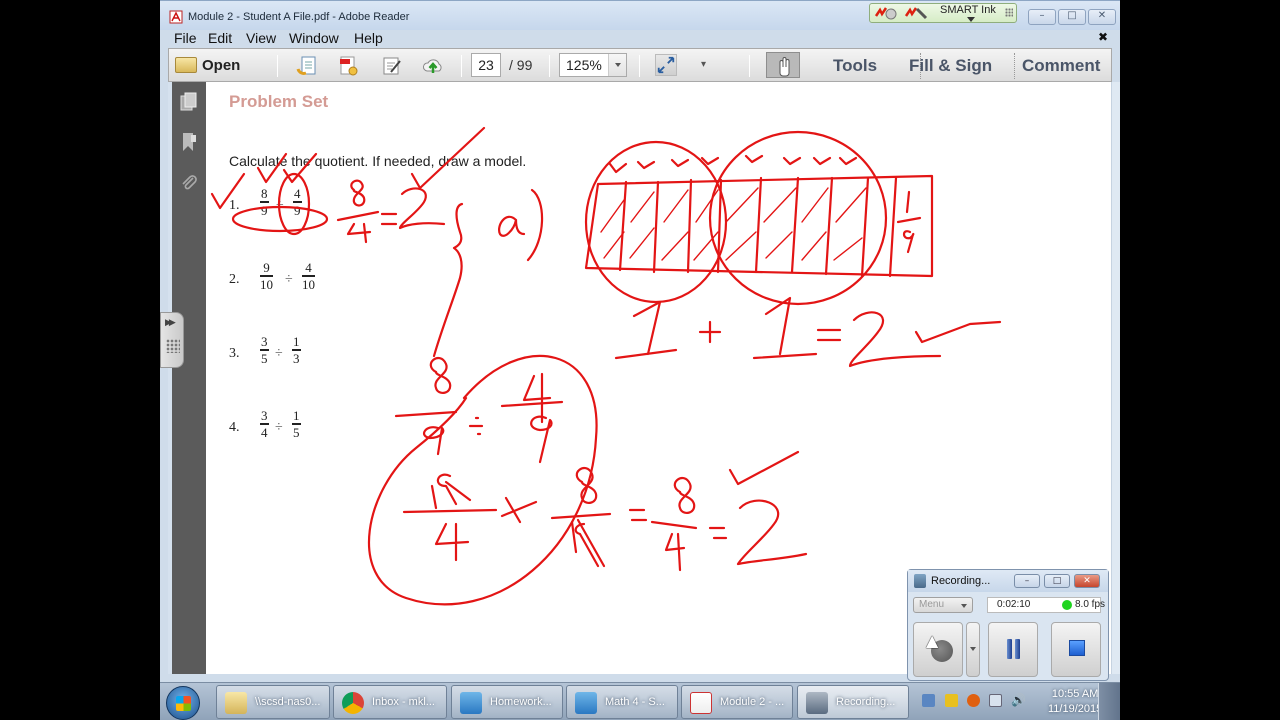 The image size is (1280, 720). Describe the element at coordinates (392, 66) in the screenshot. I see `edit-document-icon` at that location.